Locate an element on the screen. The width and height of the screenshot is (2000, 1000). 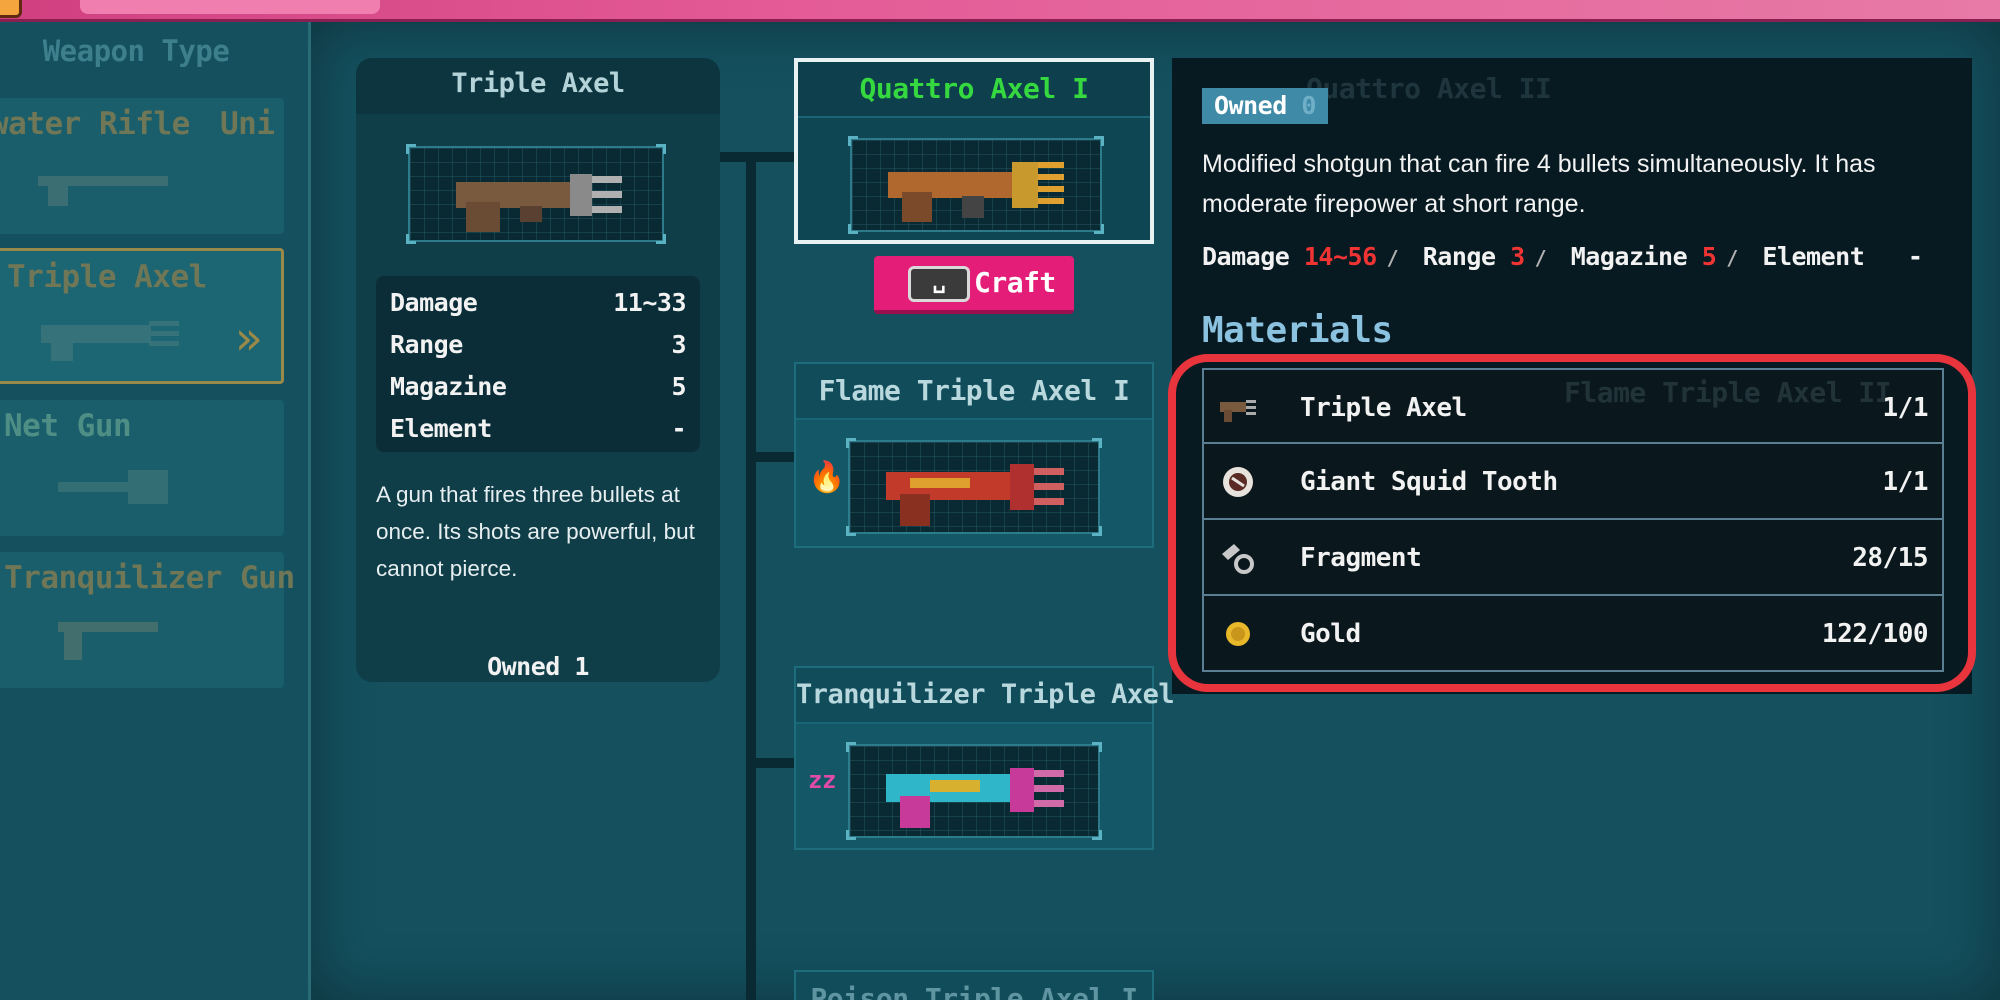
space-key-icon: ␣ is located at coordinates (939, 284).